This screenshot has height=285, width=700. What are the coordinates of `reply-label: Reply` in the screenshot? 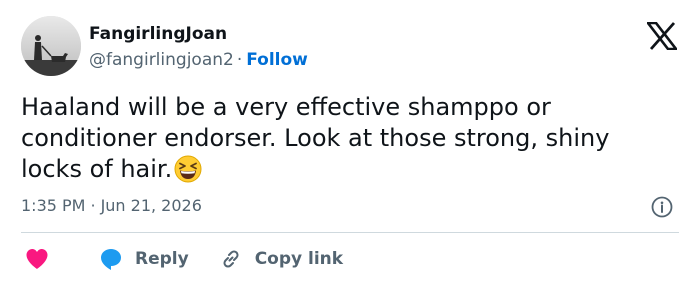 It's located at (162, 259).